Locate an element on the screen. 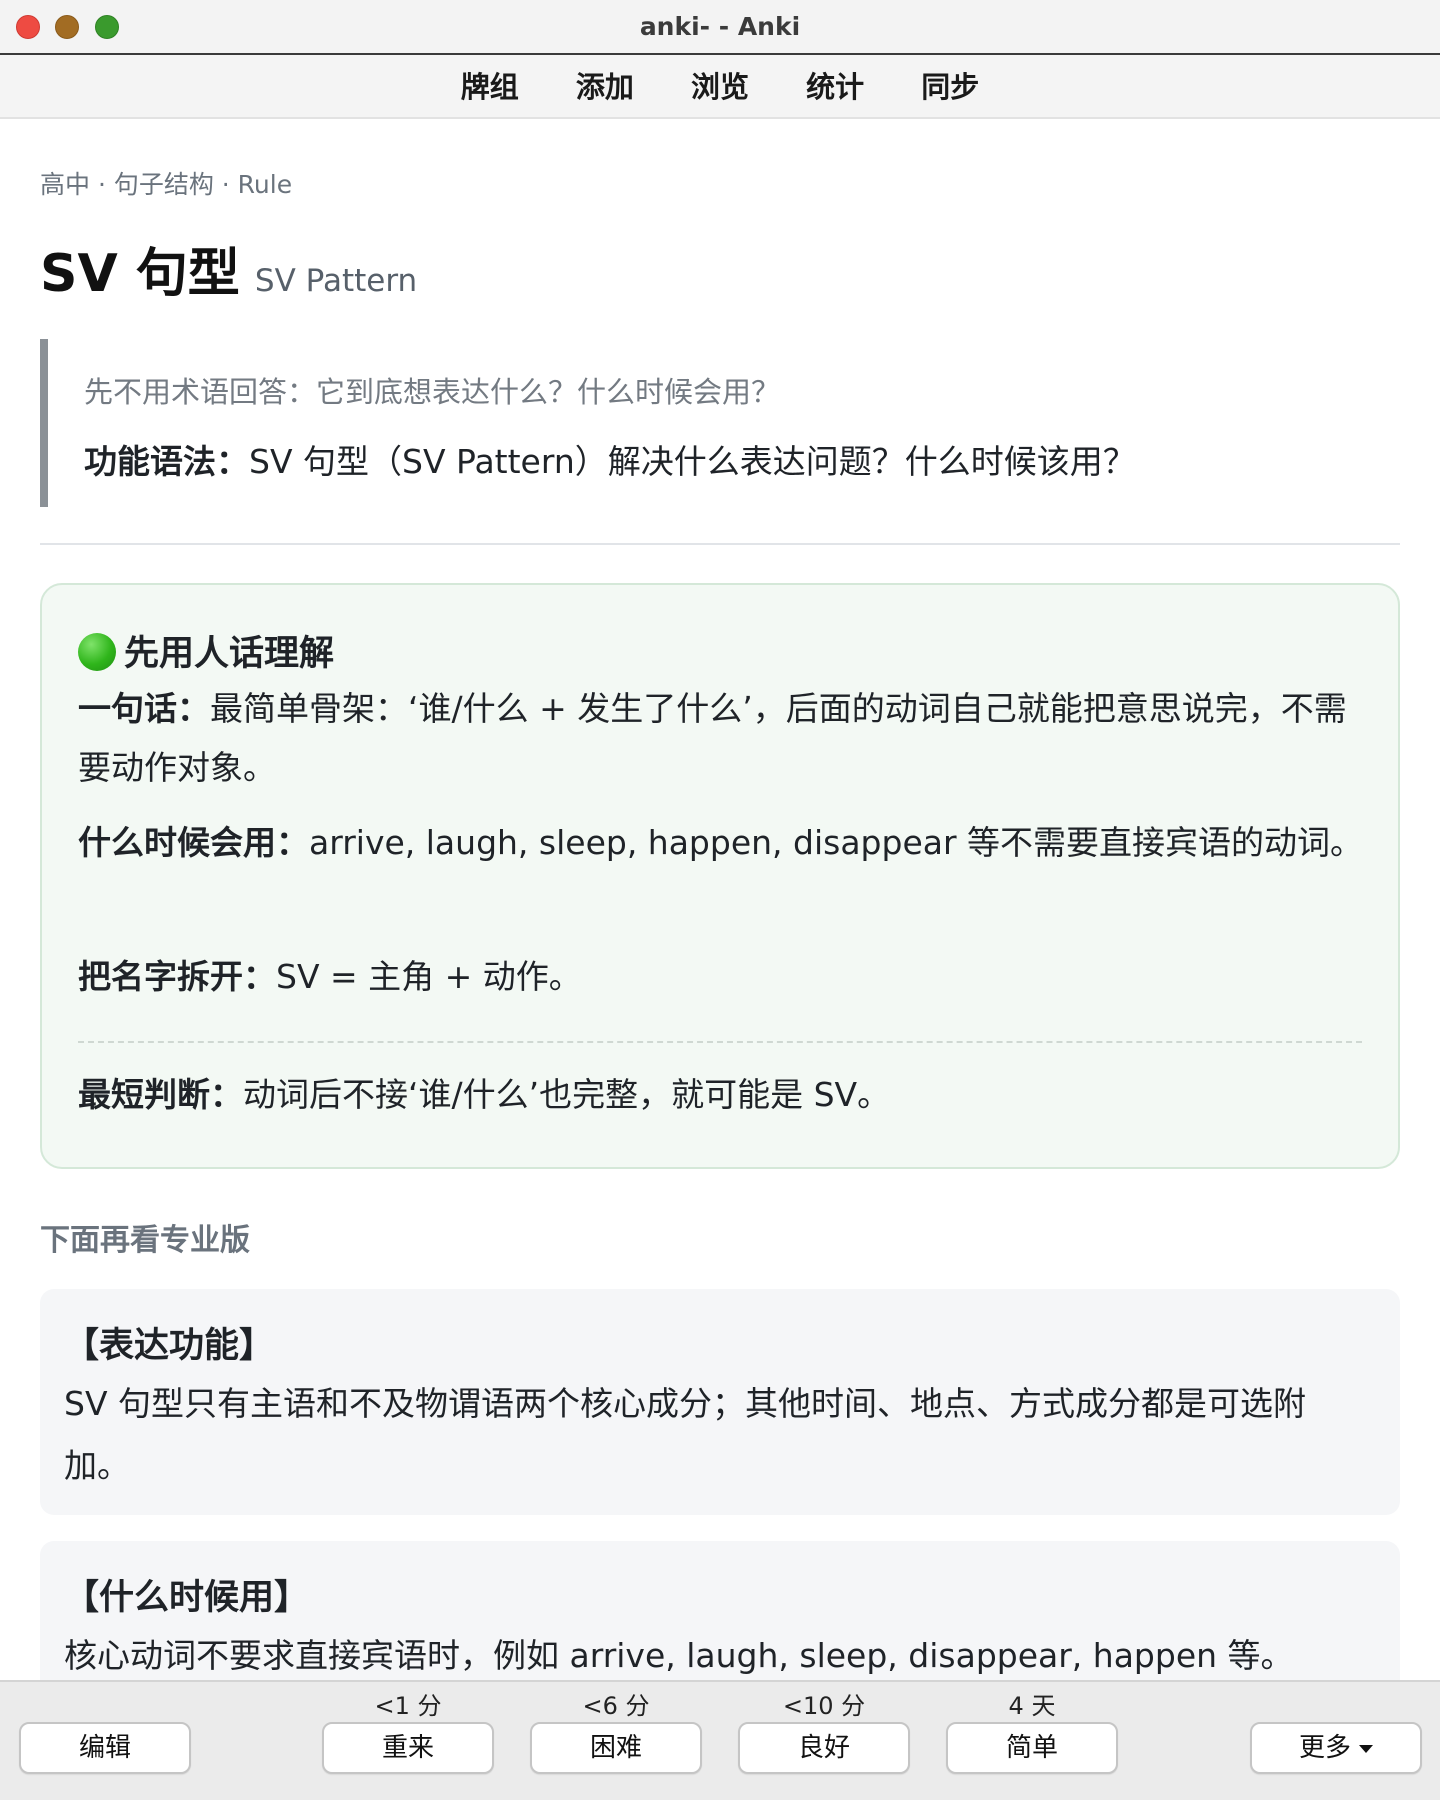  quick-check-summary: 最短判断：动词后不接‘谁/什么’也完整，就可能是 SV。 is located at coordinates (723, 1094).